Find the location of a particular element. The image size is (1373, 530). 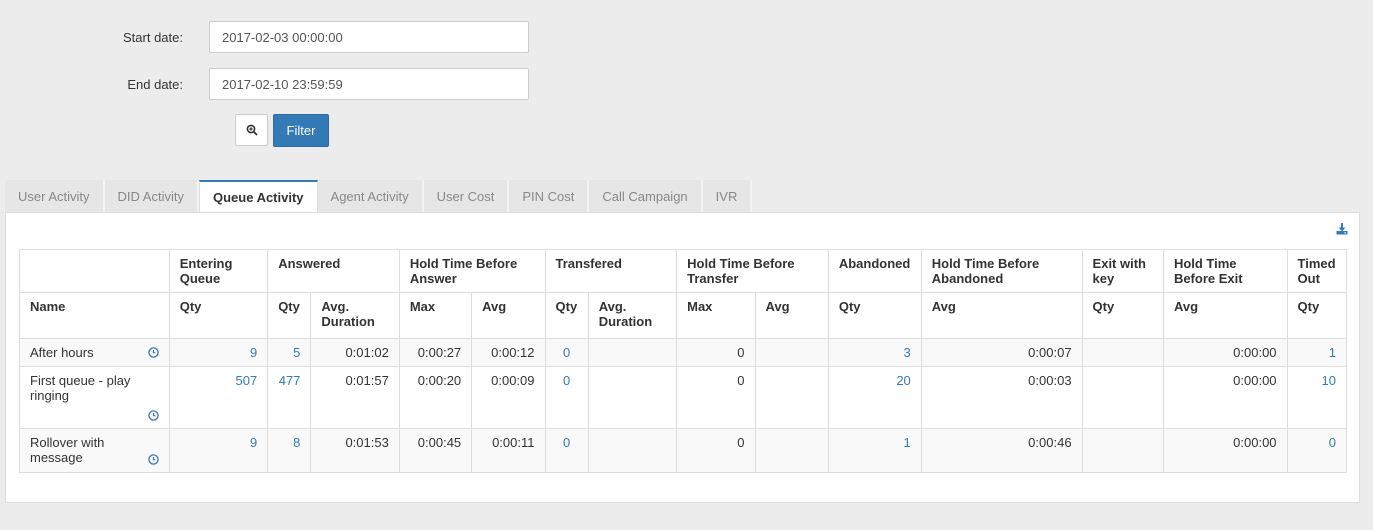

tab-queue-activity: Queue Activity is located at coordinates (258, 196).